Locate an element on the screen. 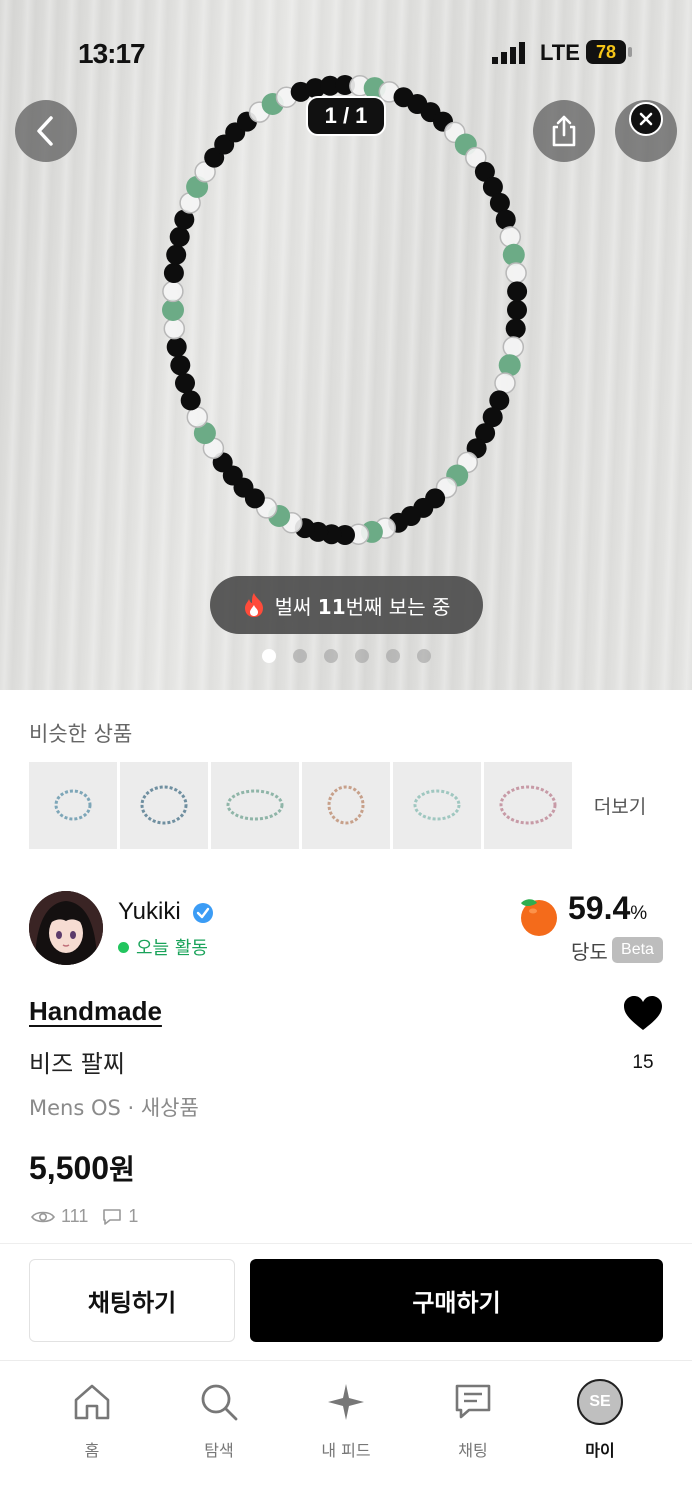 Image resolution: width=692 pixels, height=1500 pixels. close-icon is located at coordinates (646, 119).